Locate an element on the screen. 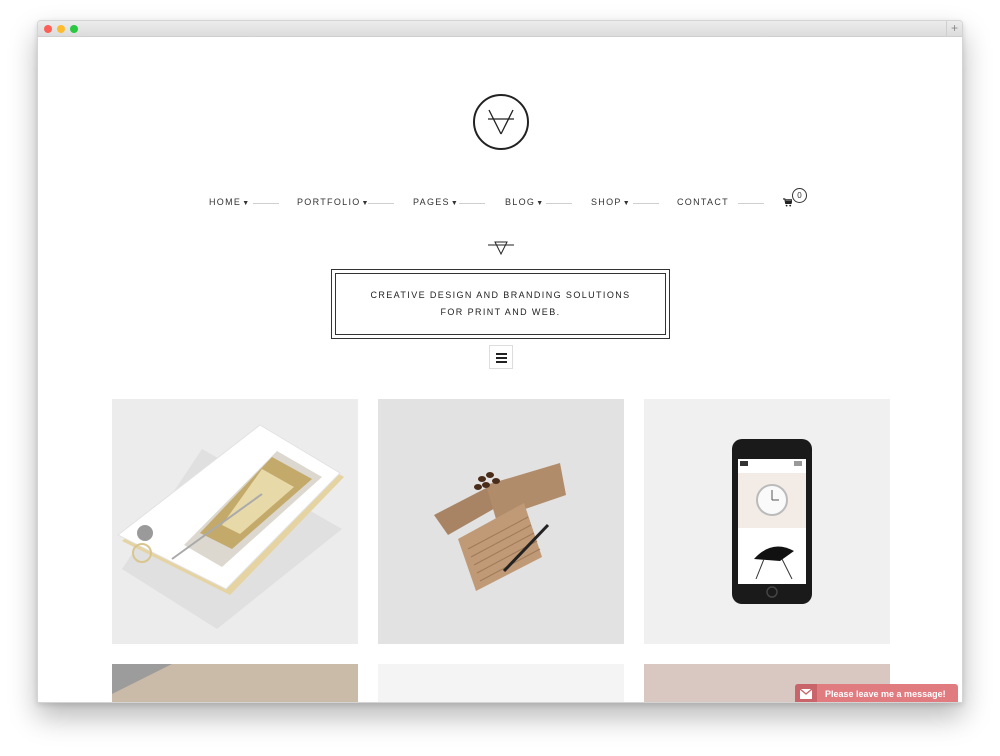 The height and width of the screenshot is (756, 1000). nav-item-home: HOME▼ is located at coordinates (229, 202).